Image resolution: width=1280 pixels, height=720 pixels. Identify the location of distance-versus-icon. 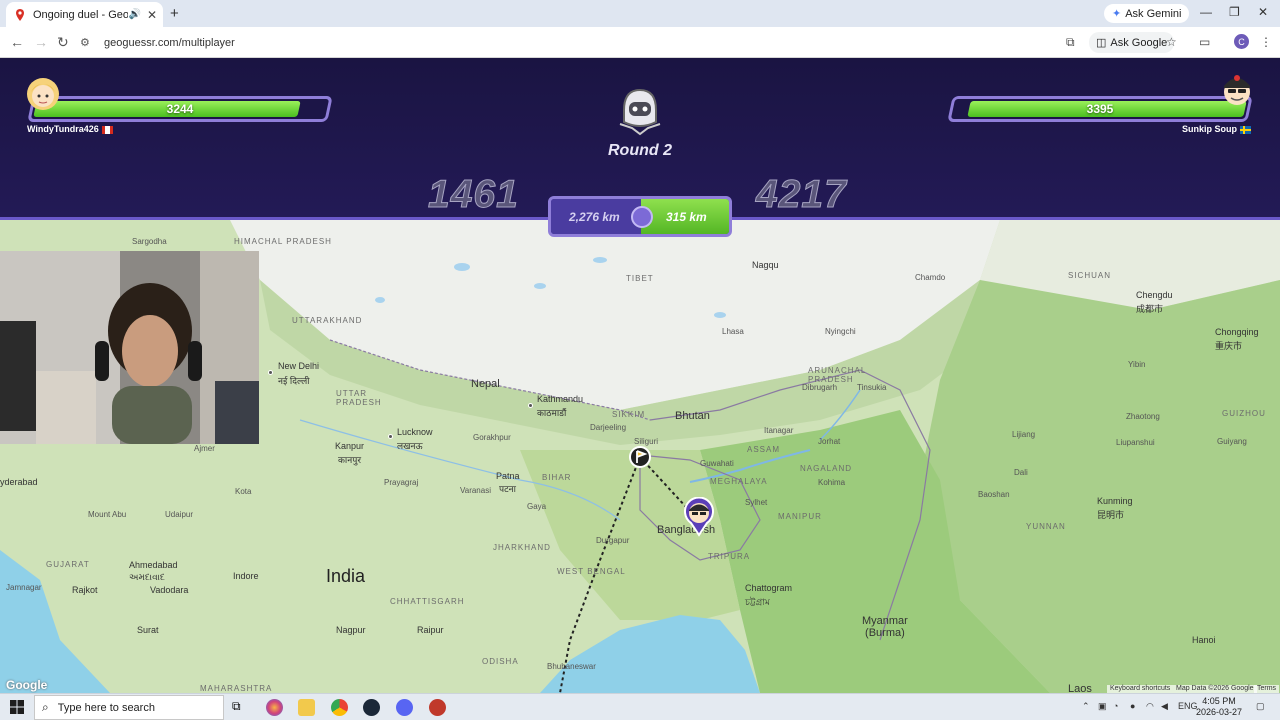
(642, 217).